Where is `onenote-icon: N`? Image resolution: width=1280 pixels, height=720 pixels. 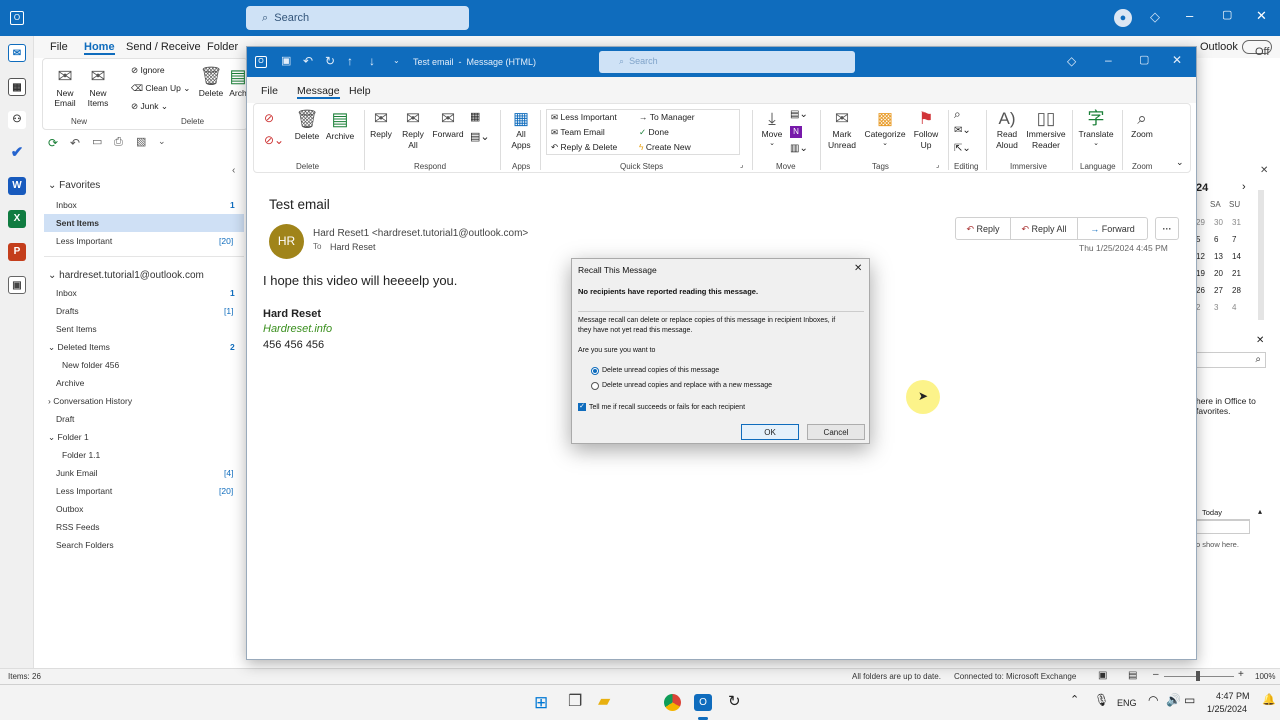 onenote-icon: N is located at coordinates (796, 132).